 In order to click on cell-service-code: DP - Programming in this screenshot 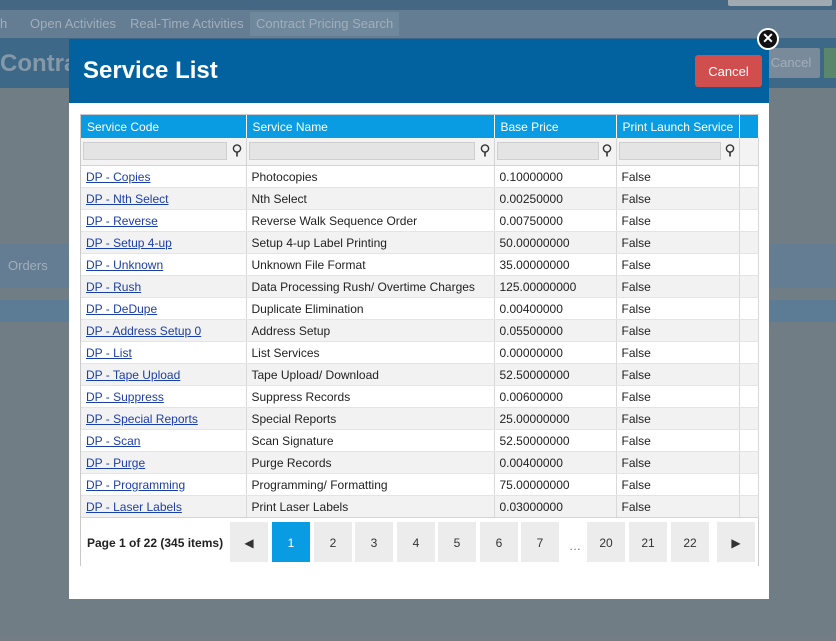, I will do `click(164, 484)`.